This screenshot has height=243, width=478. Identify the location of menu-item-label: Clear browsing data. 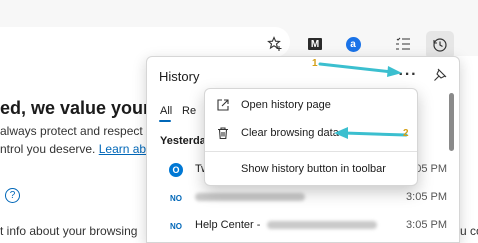
(290, 133).